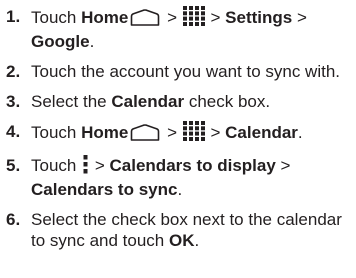 The width and height of the screenshot is (356, 278). What do you see at coordinates (13, 71) in the screenshot?
I see `step-number: 2.` at bounding box center [13, 71].